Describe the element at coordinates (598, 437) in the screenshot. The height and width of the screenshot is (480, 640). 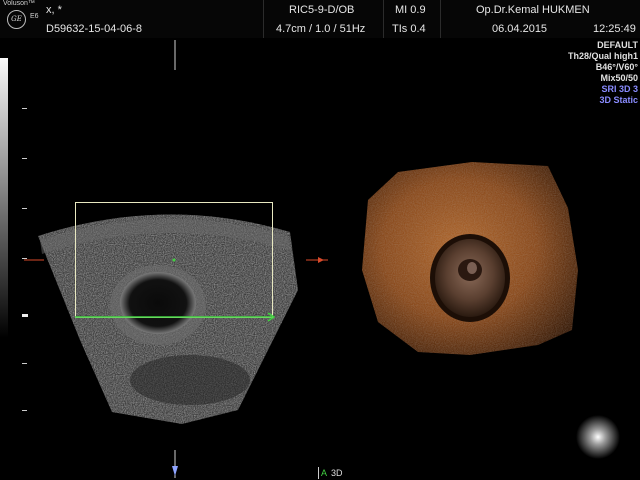
I see `orientation-sphere-icon` at that location.